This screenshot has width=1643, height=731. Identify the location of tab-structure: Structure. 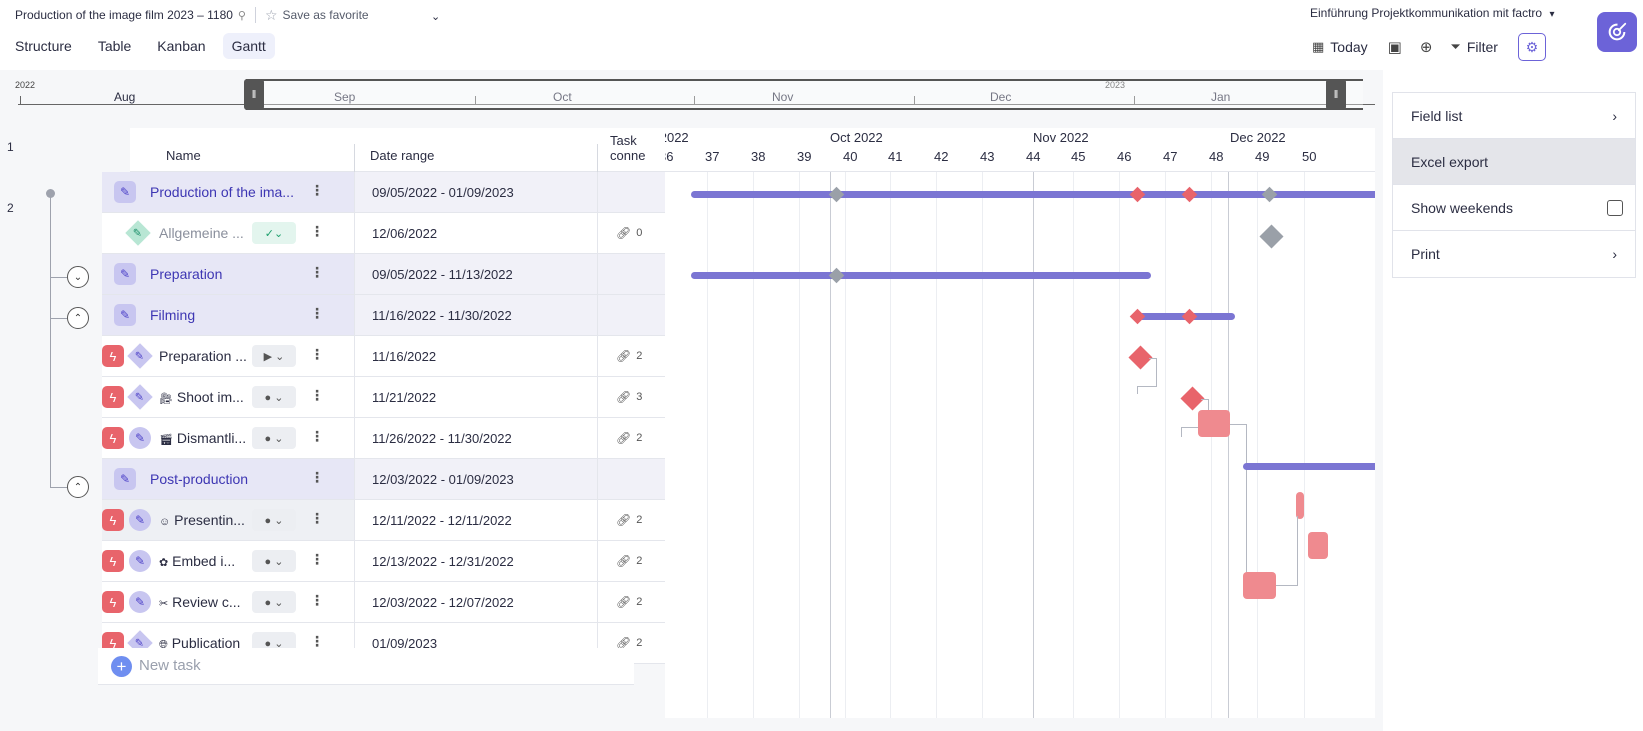
(43, 46).